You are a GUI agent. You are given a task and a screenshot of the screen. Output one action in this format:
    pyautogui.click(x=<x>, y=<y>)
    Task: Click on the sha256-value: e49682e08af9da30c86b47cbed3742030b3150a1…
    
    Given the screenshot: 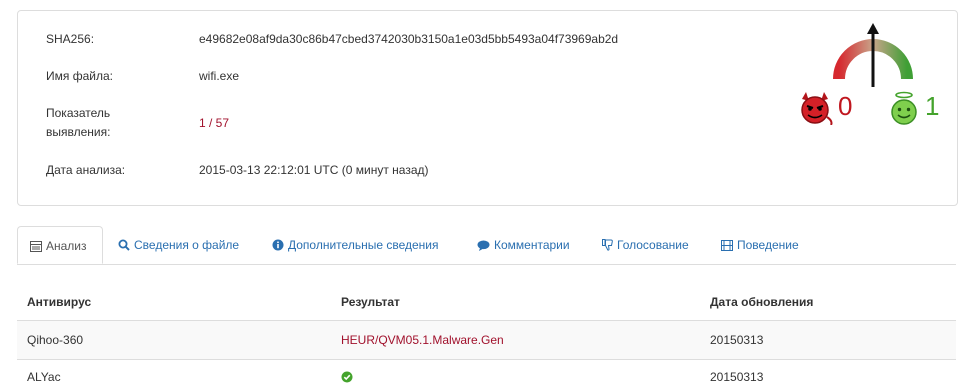 What is the action you would take?
    pyautogui.click(x=409, y=39)
    